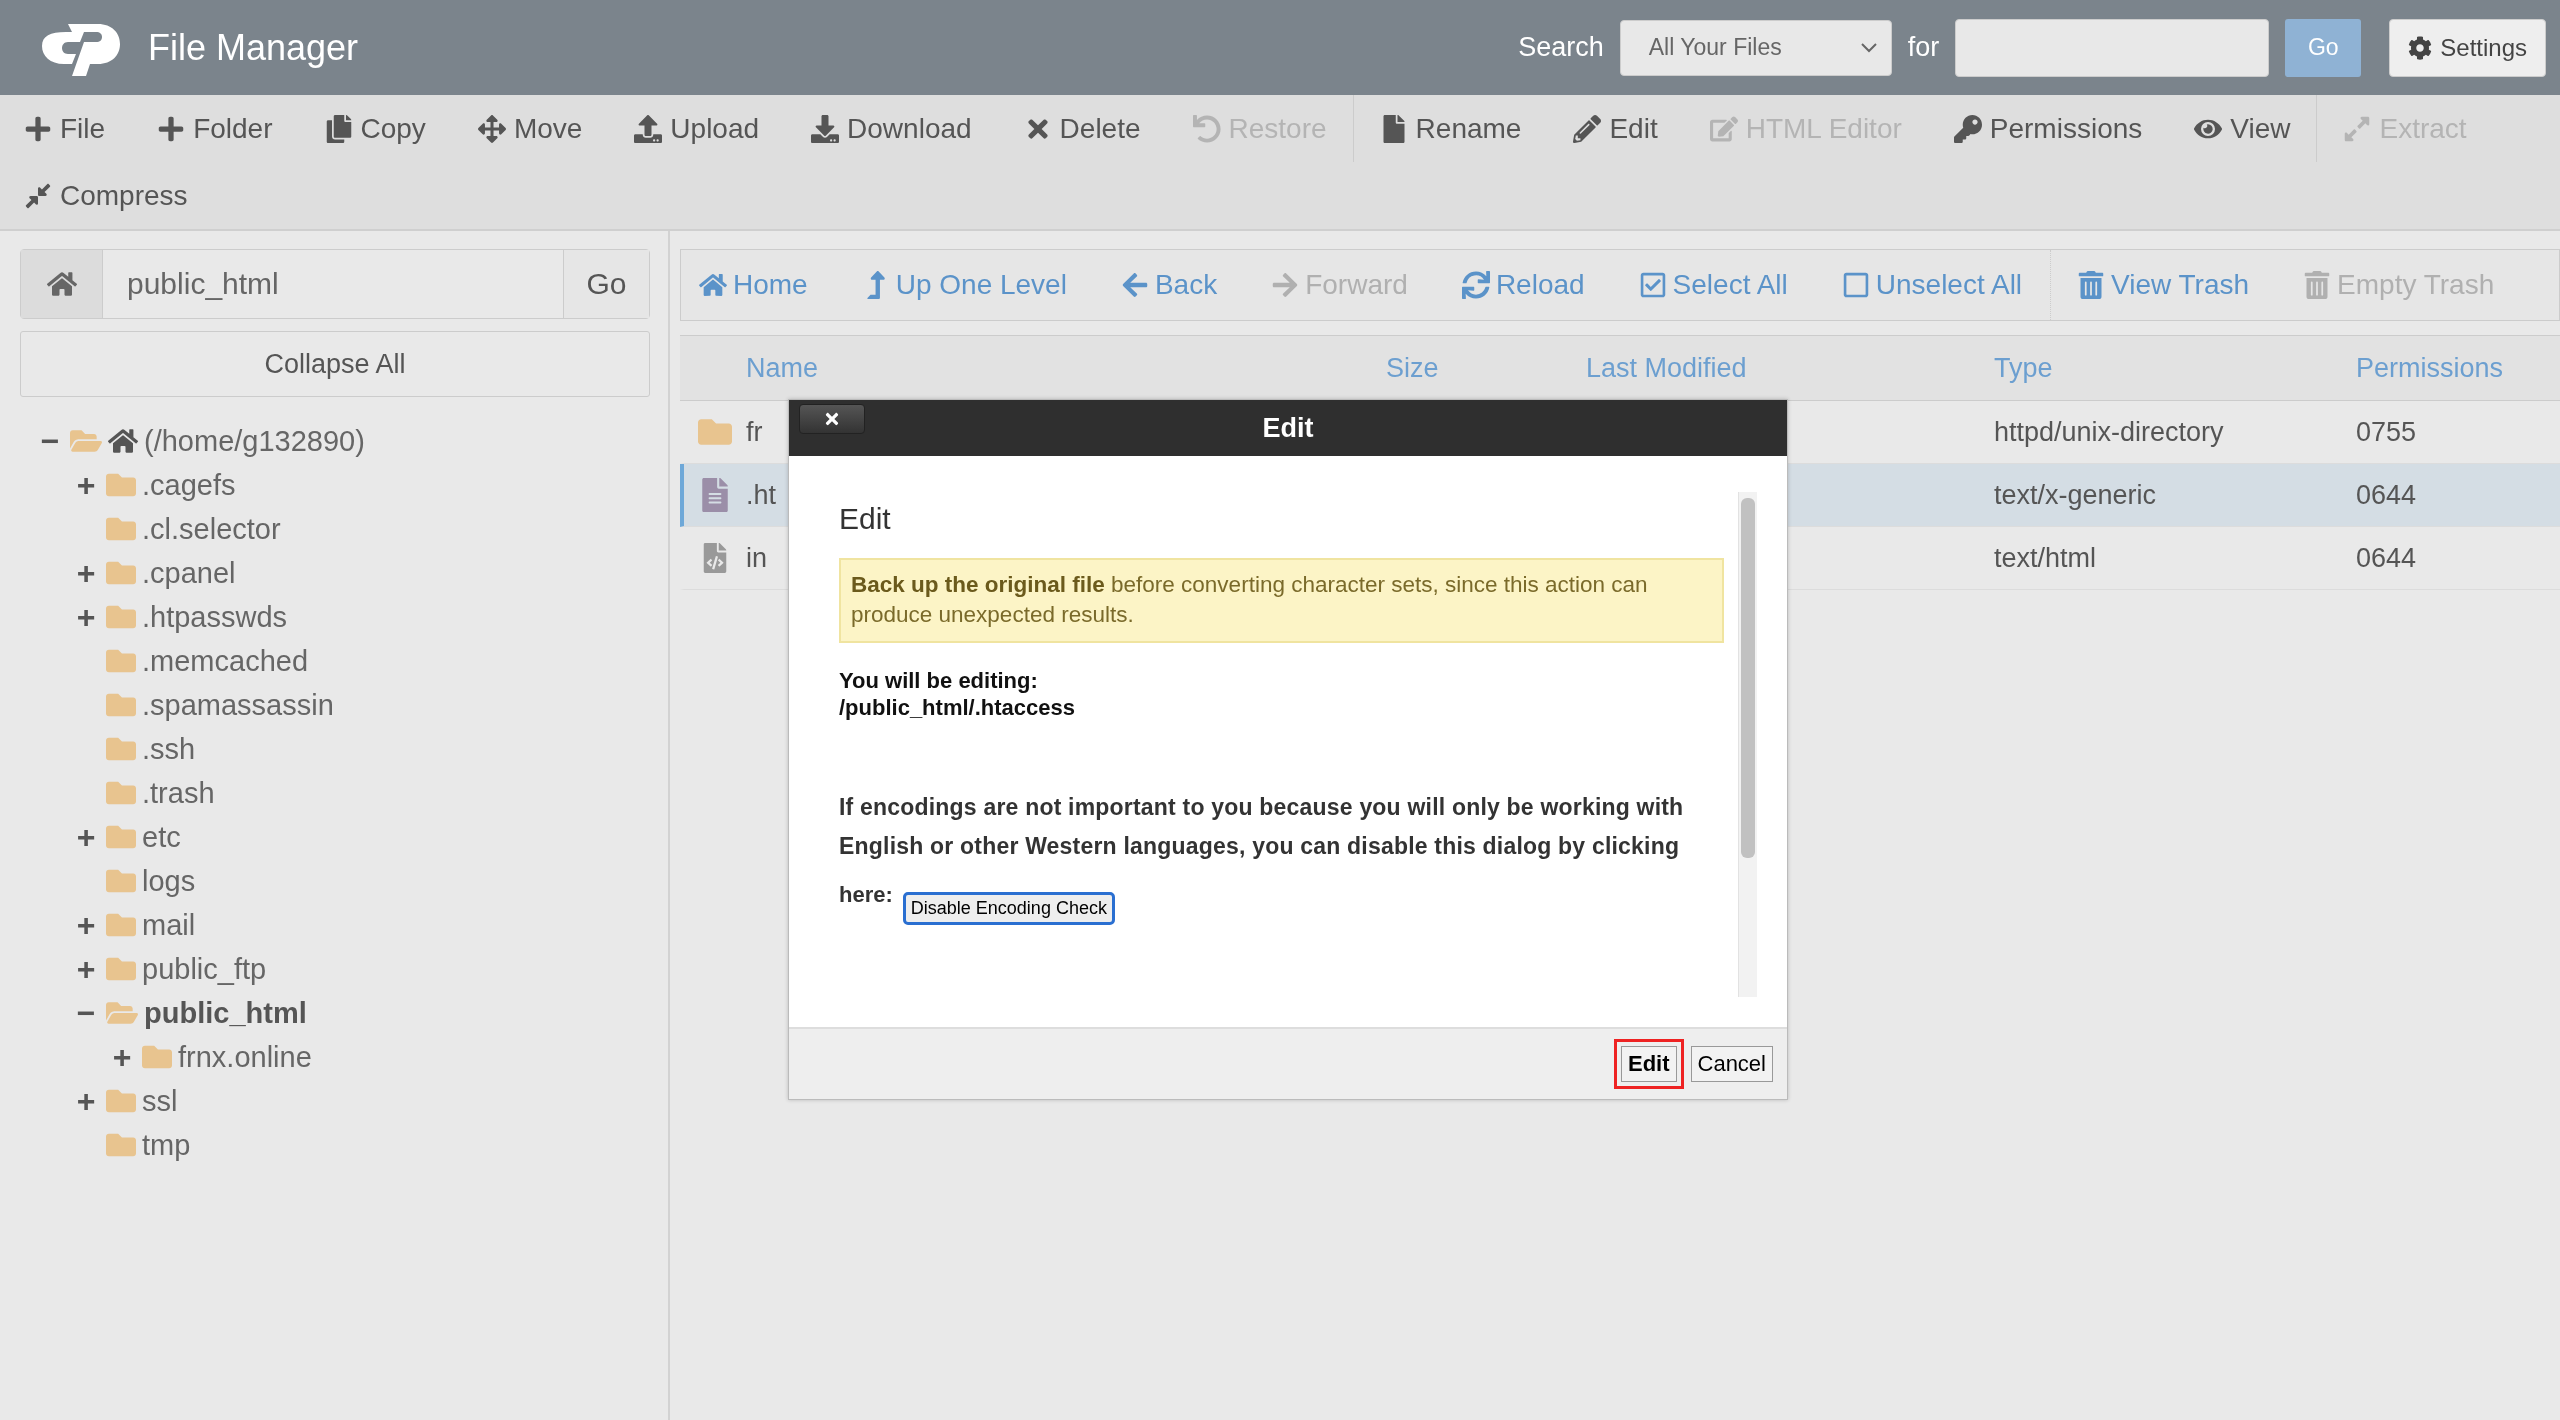 This screenshot has width=2560, height=1420. I want to click on file-permissions: 0755, so click(2386, 432).